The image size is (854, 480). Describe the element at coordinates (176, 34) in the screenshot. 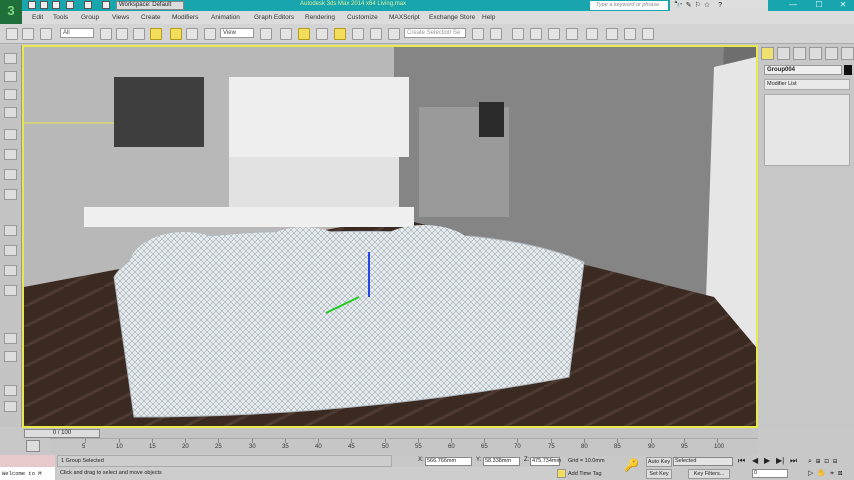

I see `select-move-icon` at that location.